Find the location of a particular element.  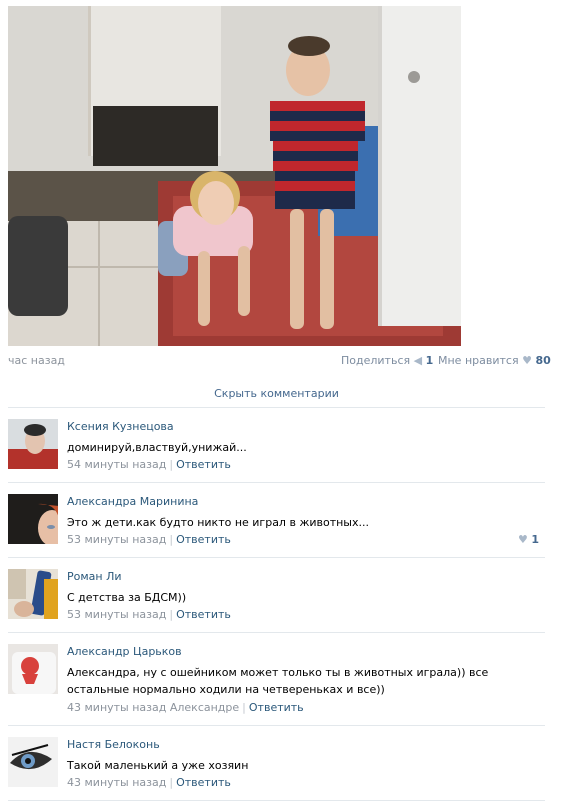

comment-info: 54 минуты назад | Ответить is located at coordinates (149, 464).